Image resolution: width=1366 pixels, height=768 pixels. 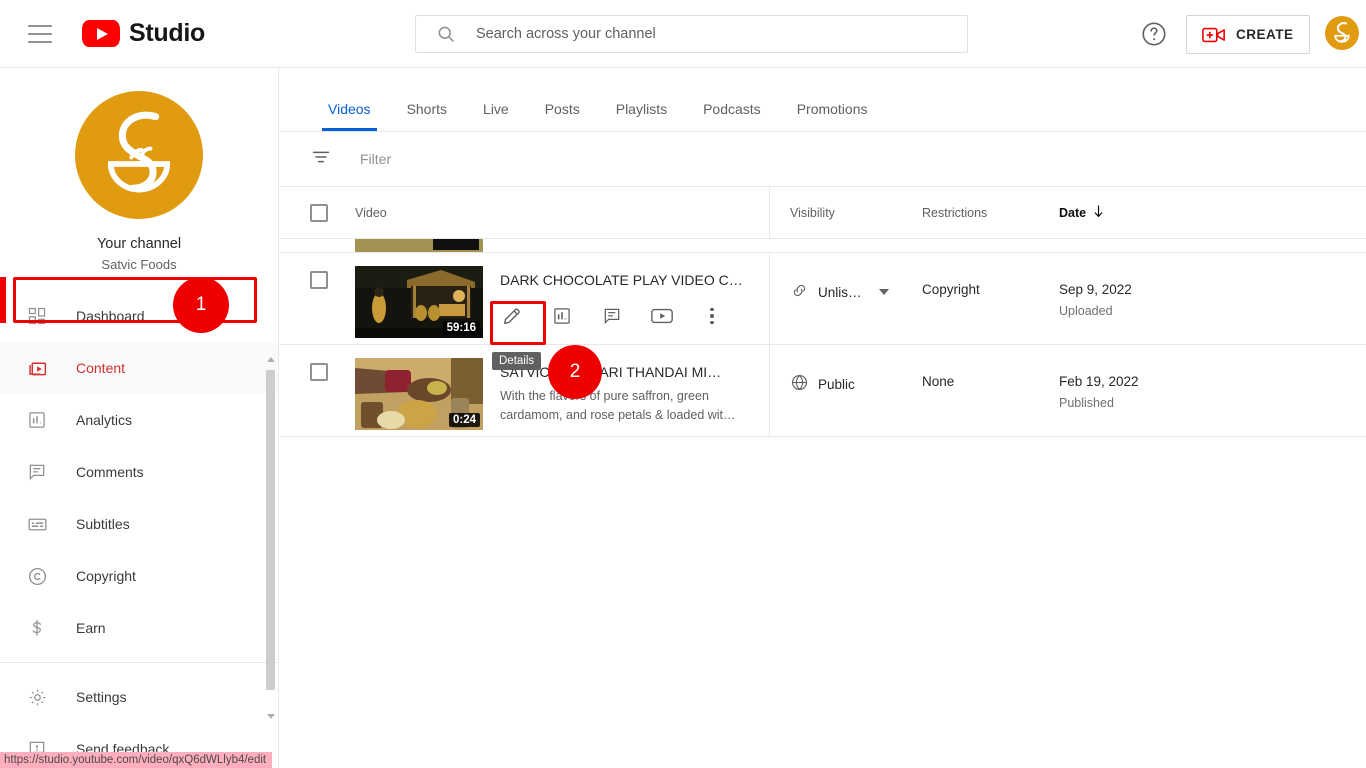 I want to click on search-bar: Search across your channel, so click(x=691, y=34).